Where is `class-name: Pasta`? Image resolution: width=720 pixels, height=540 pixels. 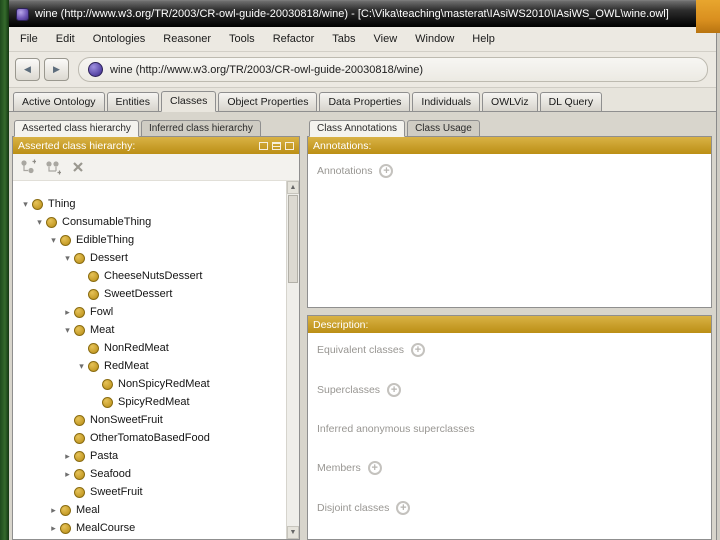
class-name: Pasta is located at coordinates (104, 456).